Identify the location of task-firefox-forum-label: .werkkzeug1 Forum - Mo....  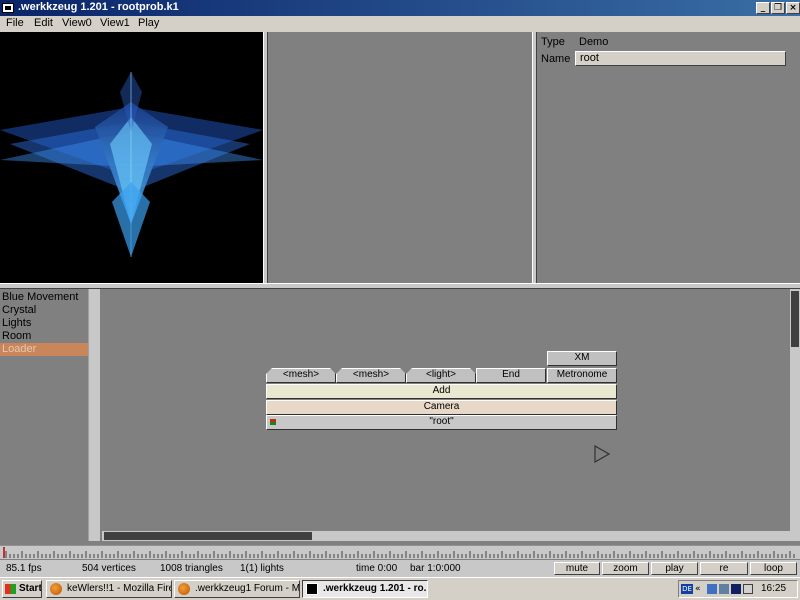
(247, 588).